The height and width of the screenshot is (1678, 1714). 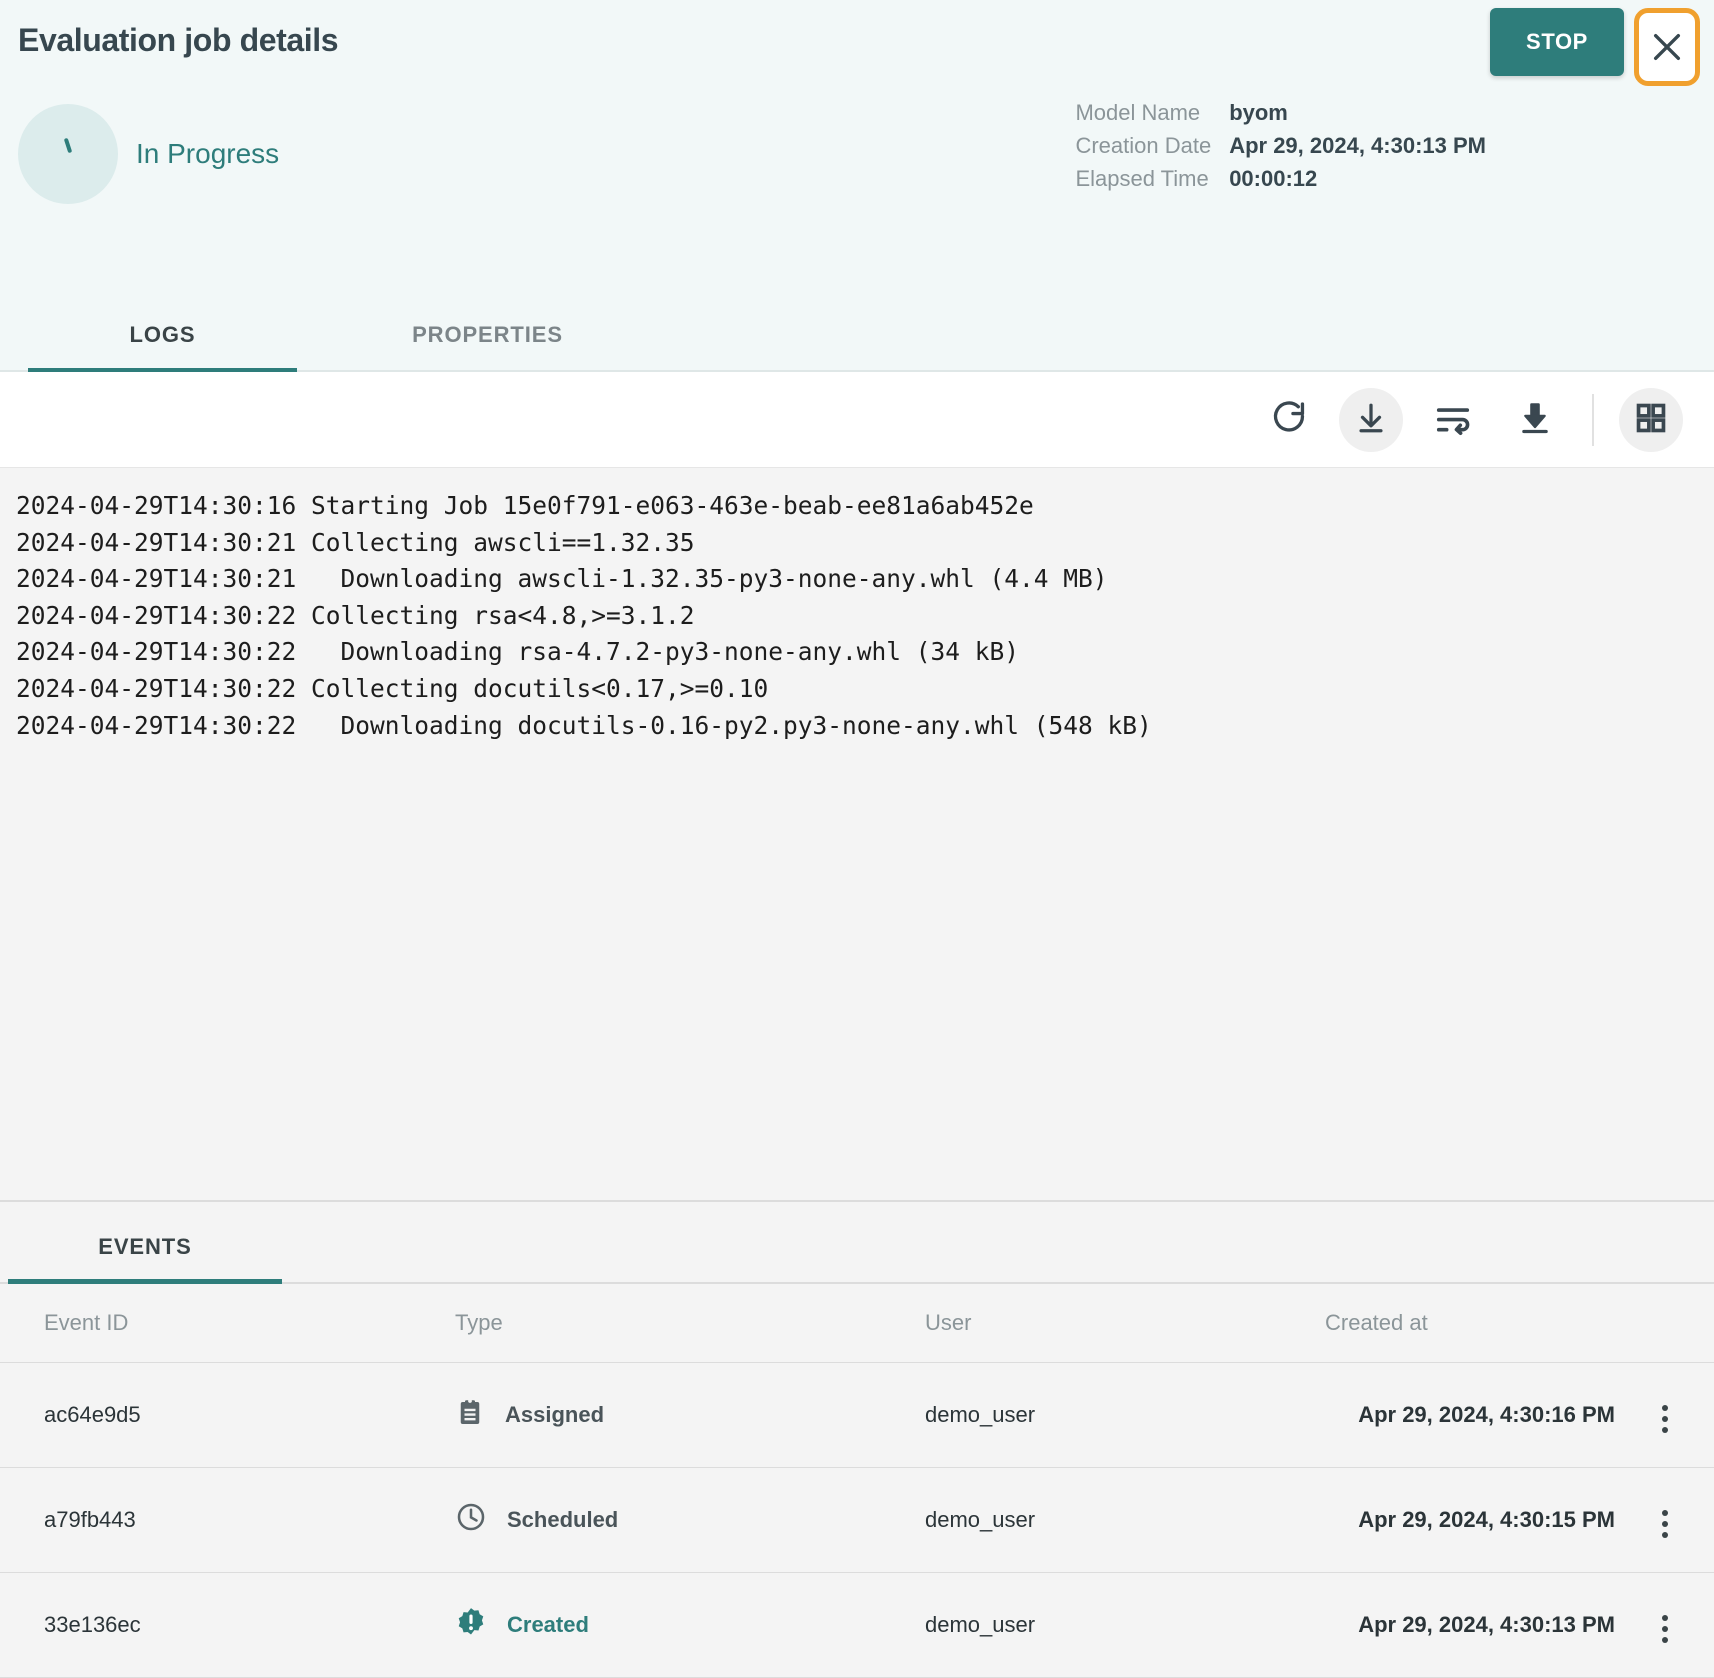 I want to click on grid-view-button, so click(x=1651, y=419).